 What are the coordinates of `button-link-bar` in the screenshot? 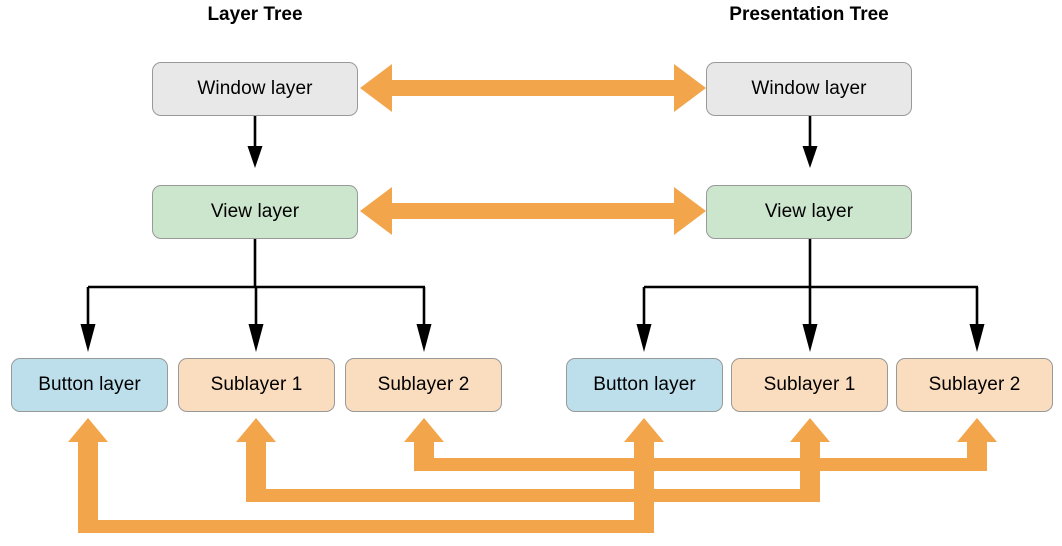 It's located at (366, 526).